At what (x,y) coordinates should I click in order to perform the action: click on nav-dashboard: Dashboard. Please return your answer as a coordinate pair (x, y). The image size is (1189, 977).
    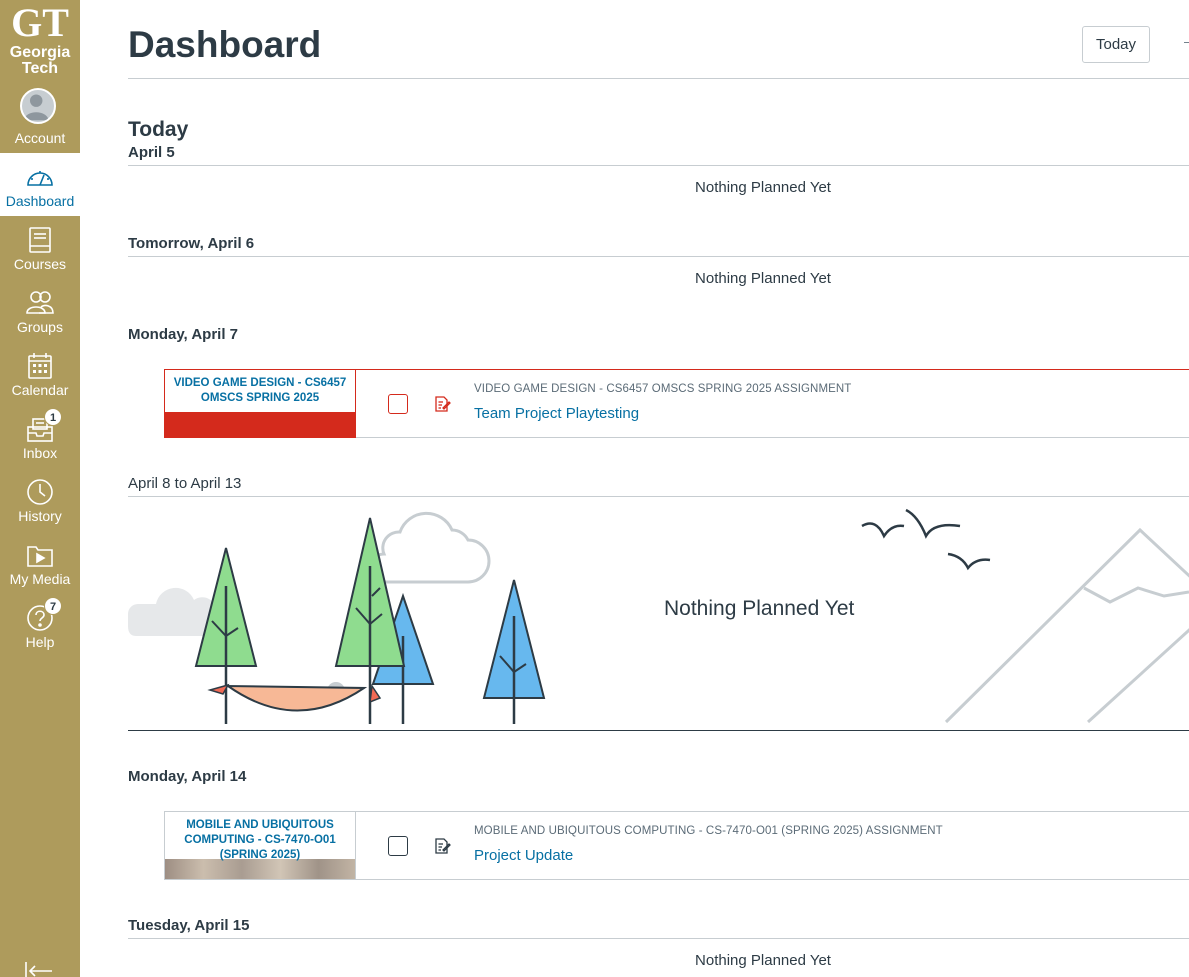
    Looking at the image, I should click on (40, 184).